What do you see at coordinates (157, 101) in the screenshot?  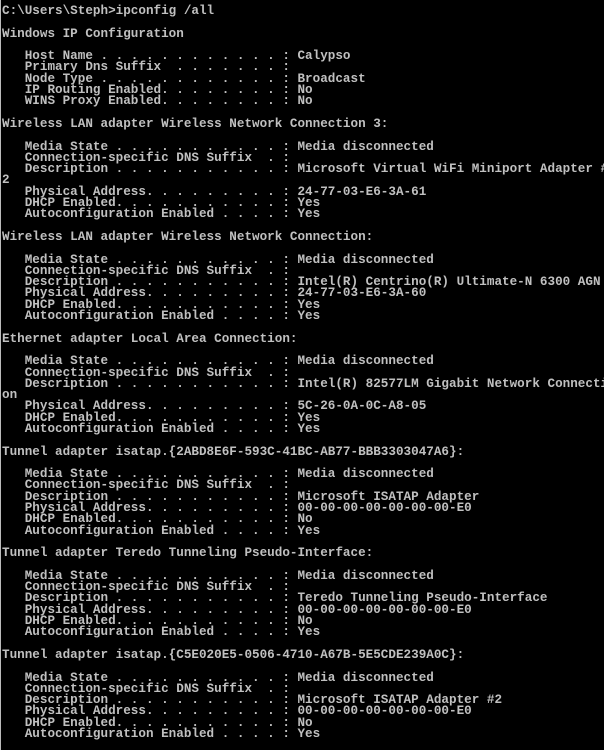 I see `output-line: WINS Proxy Enabled. . . . . . . . : No` at bounding box center [157, 101].